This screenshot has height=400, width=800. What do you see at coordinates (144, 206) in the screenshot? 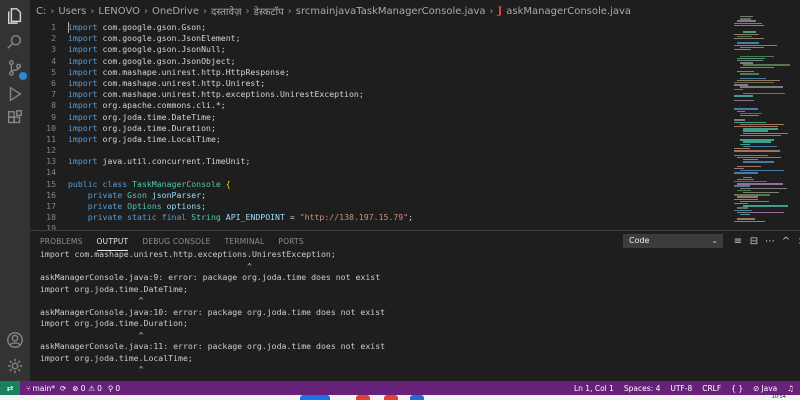
I see `code-token: Options` at bounding box center [144, 206].